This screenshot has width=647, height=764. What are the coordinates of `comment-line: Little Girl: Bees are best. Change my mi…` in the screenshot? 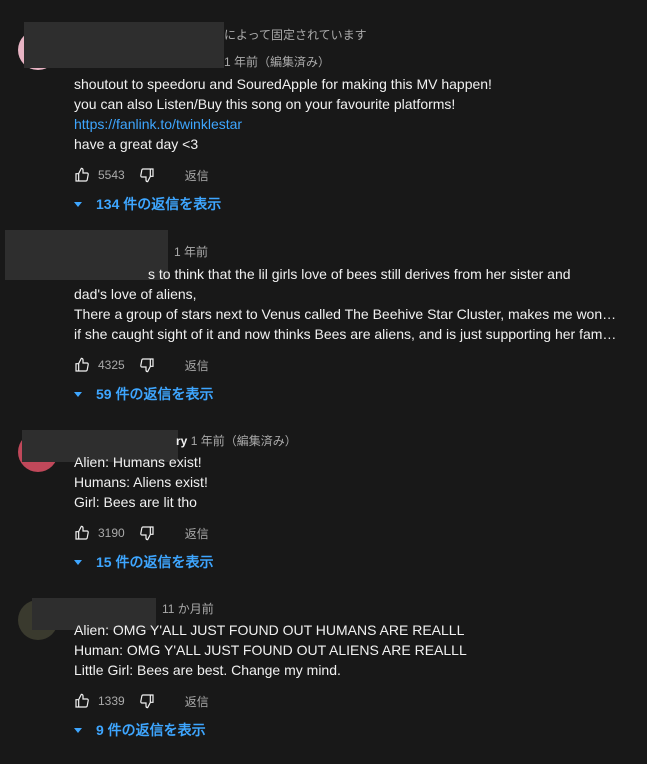 It's located at (207, 670).